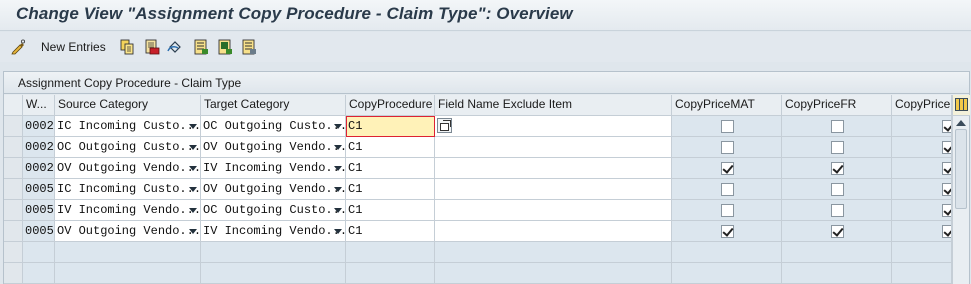 This screenshot has height=284, width=971. What do you see at coordinates (390, 105) in the screenshot?
I see `column-header-copy-procedure: CopyProcedure` at bounding box center [390, 105].